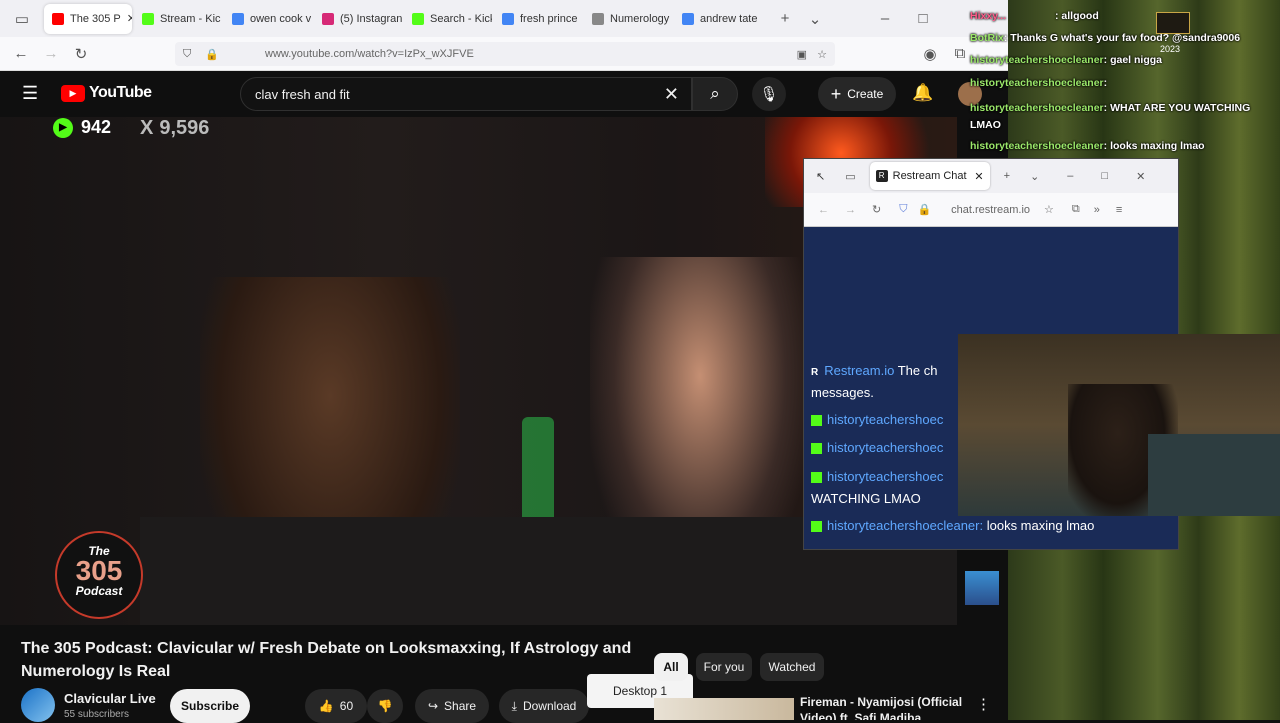 This screenshot has height=723, width=1280. What do you see at coordinates (95, 18) in the screenshot?
I see `tab-label: The 305 P` at bounding box center [95, 18].